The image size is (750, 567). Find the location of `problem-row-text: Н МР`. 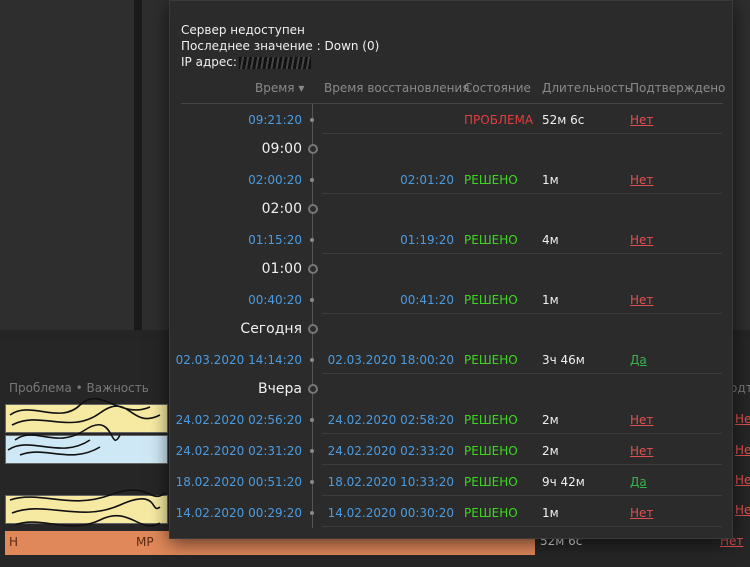

problem-row-text: Н МР is located at coordinates (81, 542).